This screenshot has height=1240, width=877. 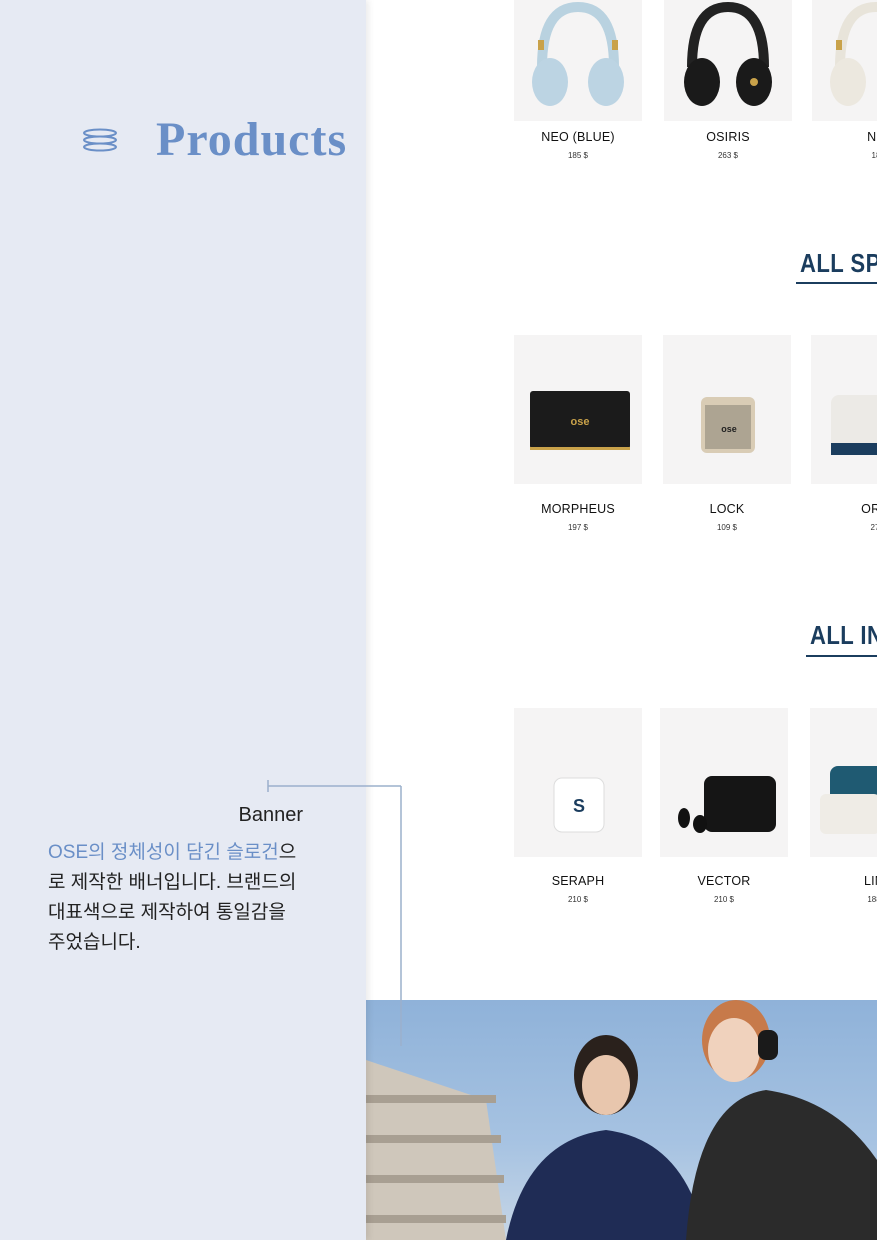 What do you see at coordinates (838, 263) in the screenshot?
I see `section-heading-speakers: ALL SPI` at bounding box center [838, 263].